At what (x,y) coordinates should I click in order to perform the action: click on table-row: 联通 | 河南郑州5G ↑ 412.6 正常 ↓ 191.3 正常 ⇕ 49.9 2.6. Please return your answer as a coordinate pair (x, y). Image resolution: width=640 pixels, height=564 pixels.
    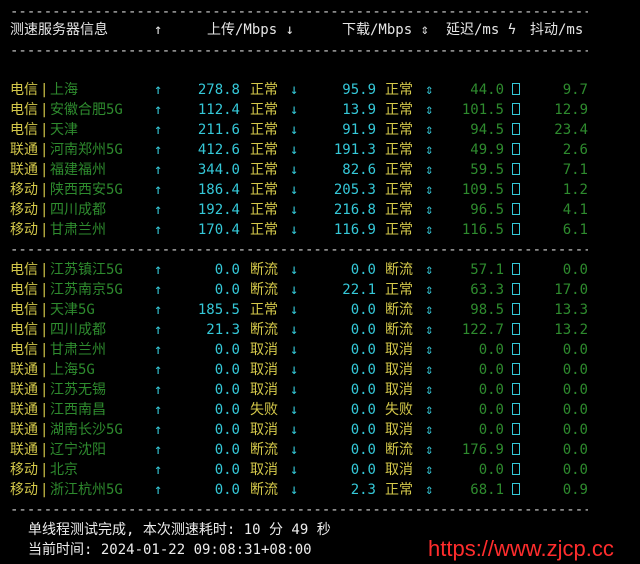
    Looking at the image, I should click on (320, 150).